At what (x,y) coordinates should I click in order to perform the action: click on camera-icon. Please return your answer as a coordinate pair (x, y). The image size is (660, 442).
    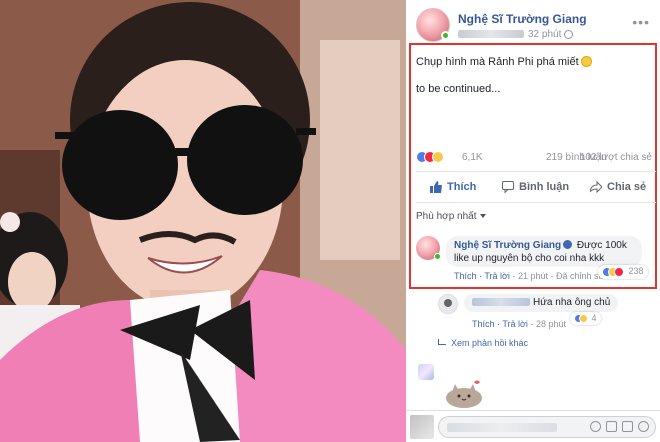
    Looking at the image, I should click on (611, 426).